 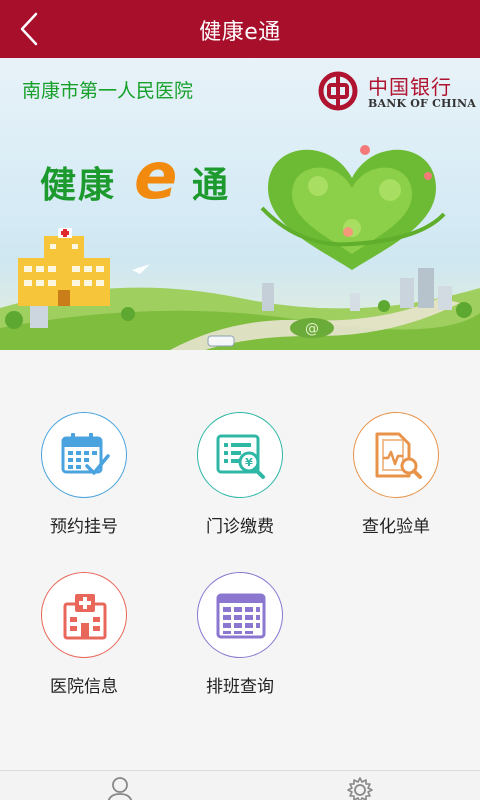 What do you see at coordinates (240, 687) in the screenshot?
I see `menu-item-label: 排班查询` at bounding box center [240, 687].